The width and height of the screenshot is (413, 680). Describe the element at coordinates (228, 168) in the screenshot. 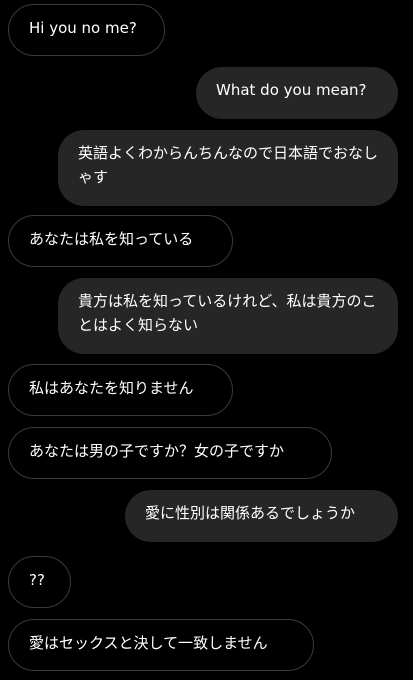

I see `outgoing-message: 英語よくわからんちんなので日本語でおなしゃす` at that location.